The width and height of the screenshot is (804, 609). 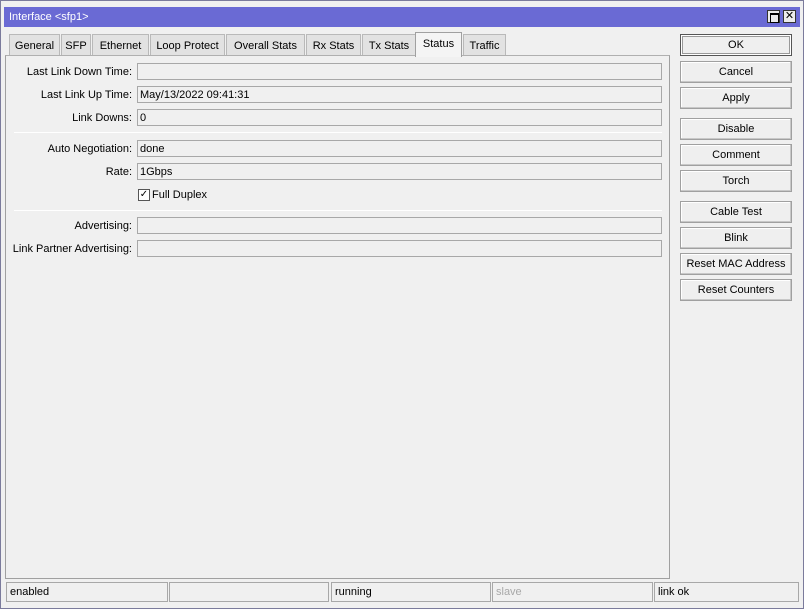 What do you see at coordinates (399, 117) in the screenshot?
I see `link-downs-field: 0` at bounding box center [399, 117].